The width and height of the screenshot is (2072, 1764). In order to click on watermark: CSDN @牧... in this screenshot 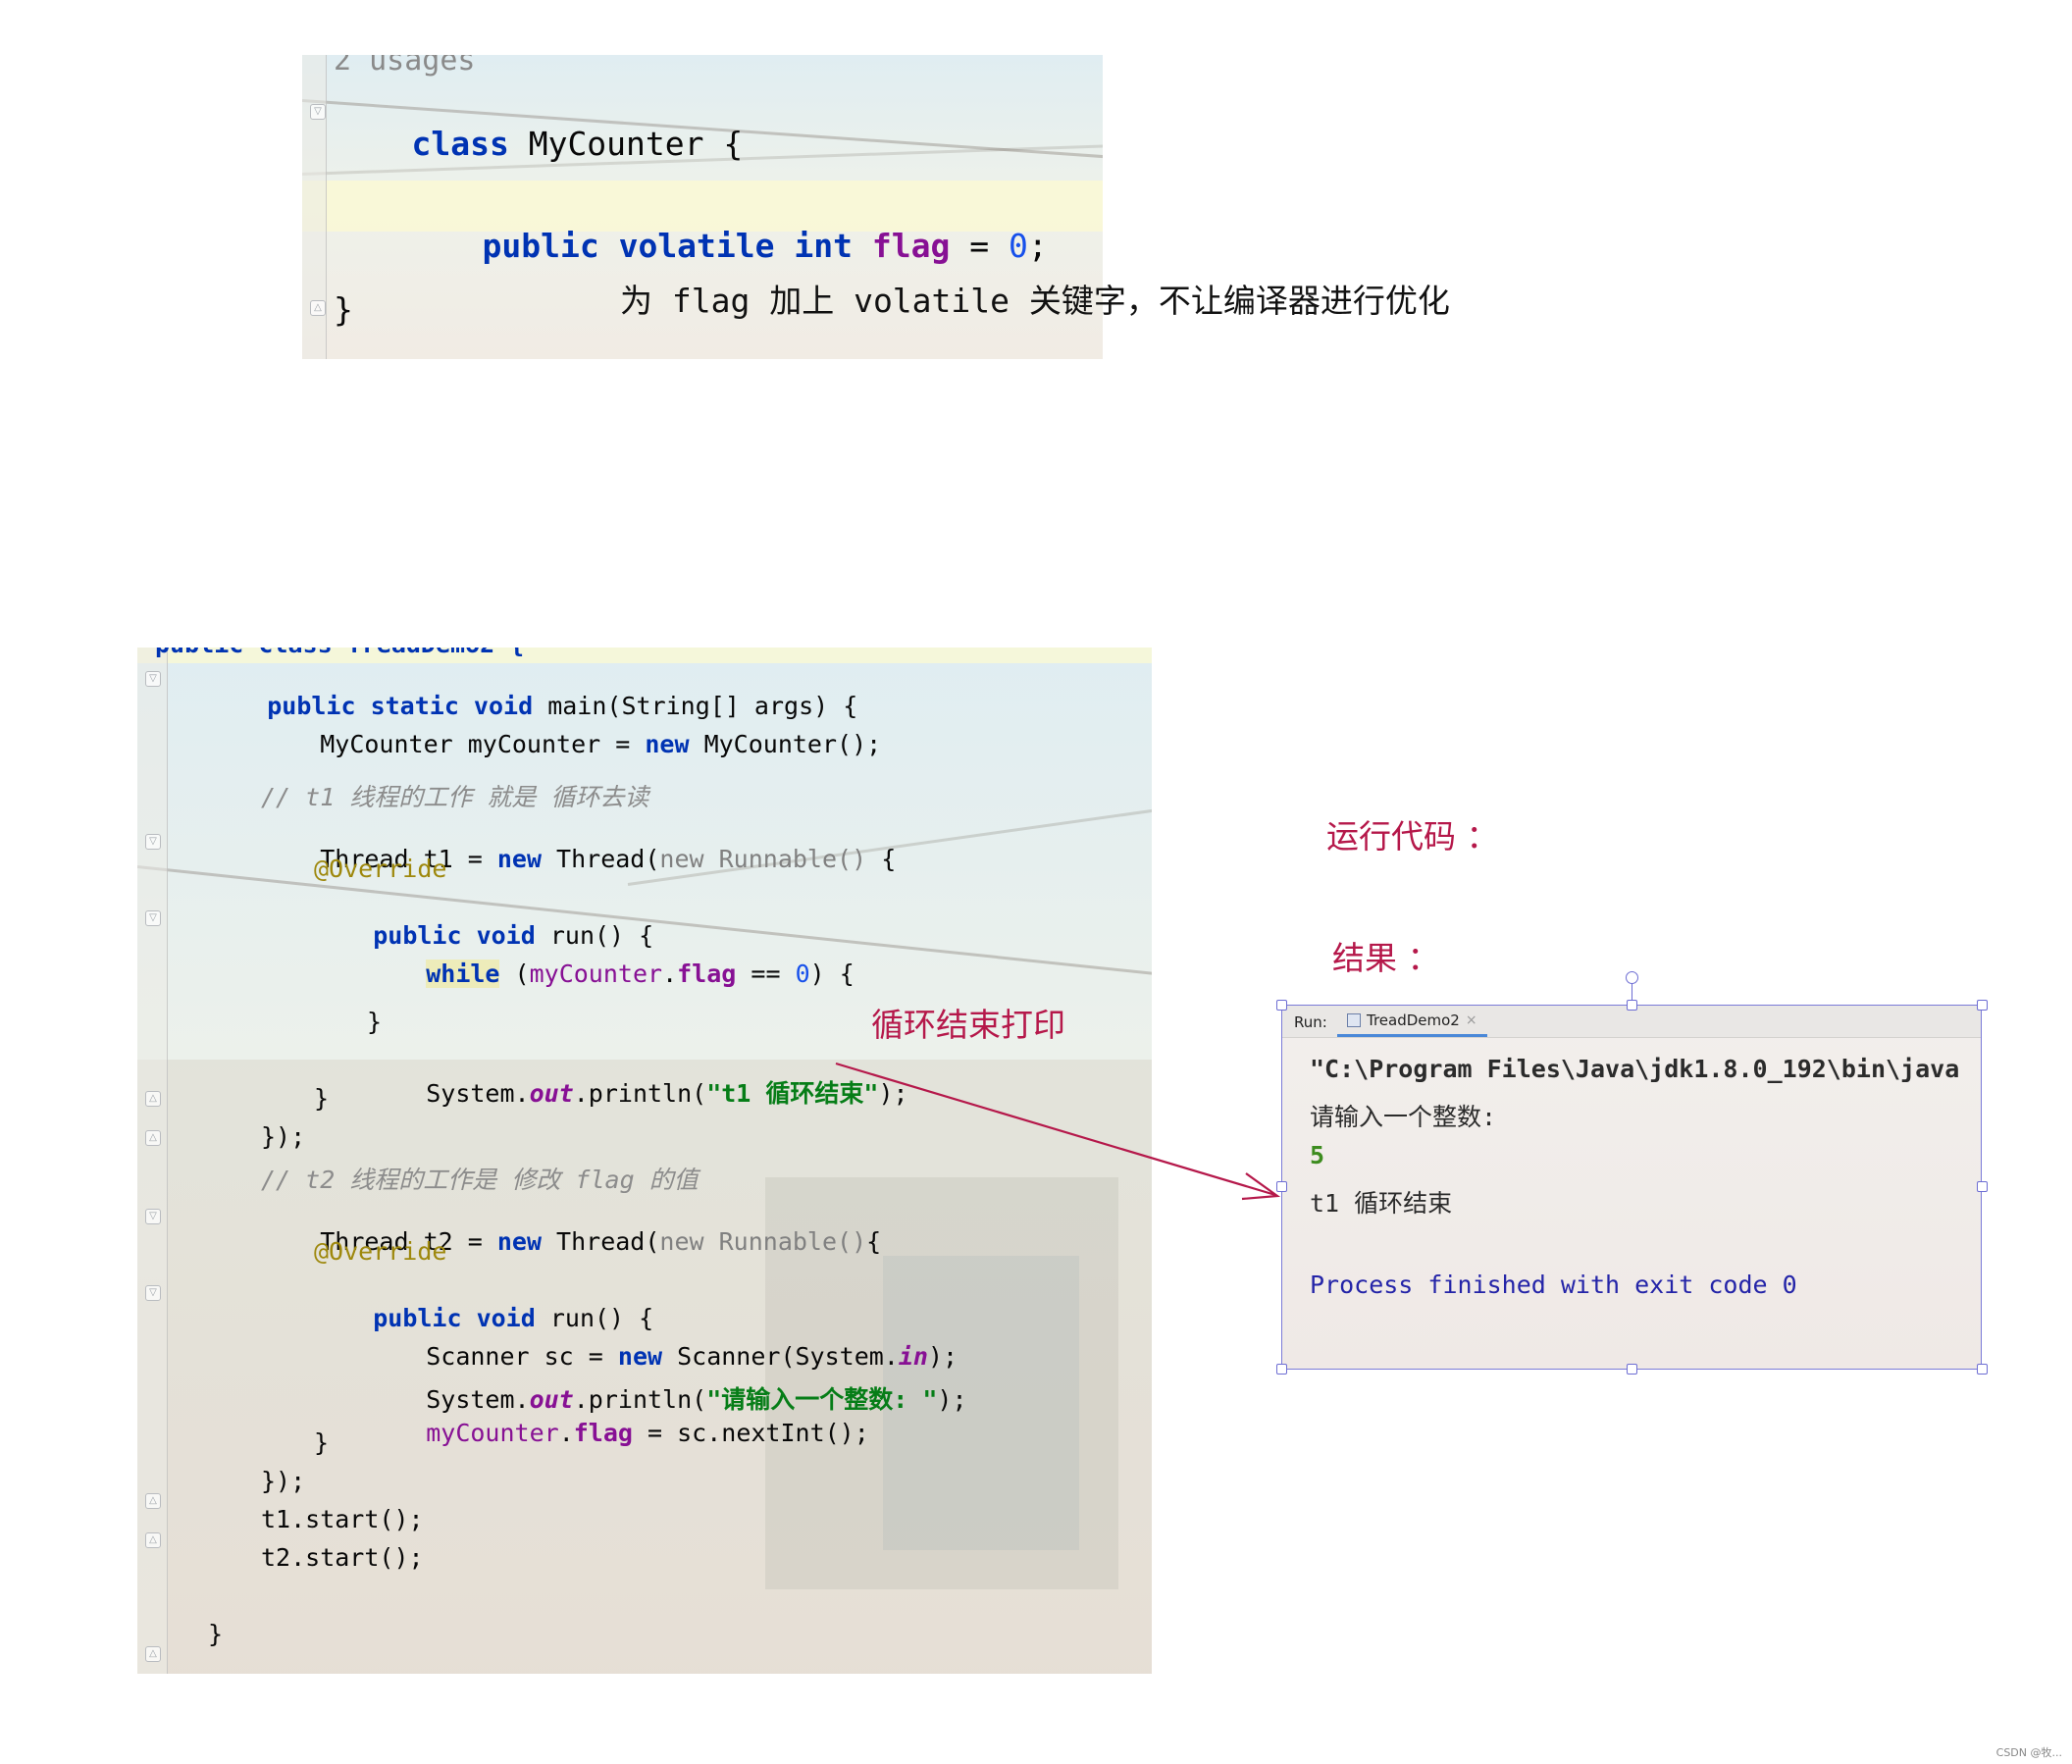, I will do `click(2028, 1752)`.